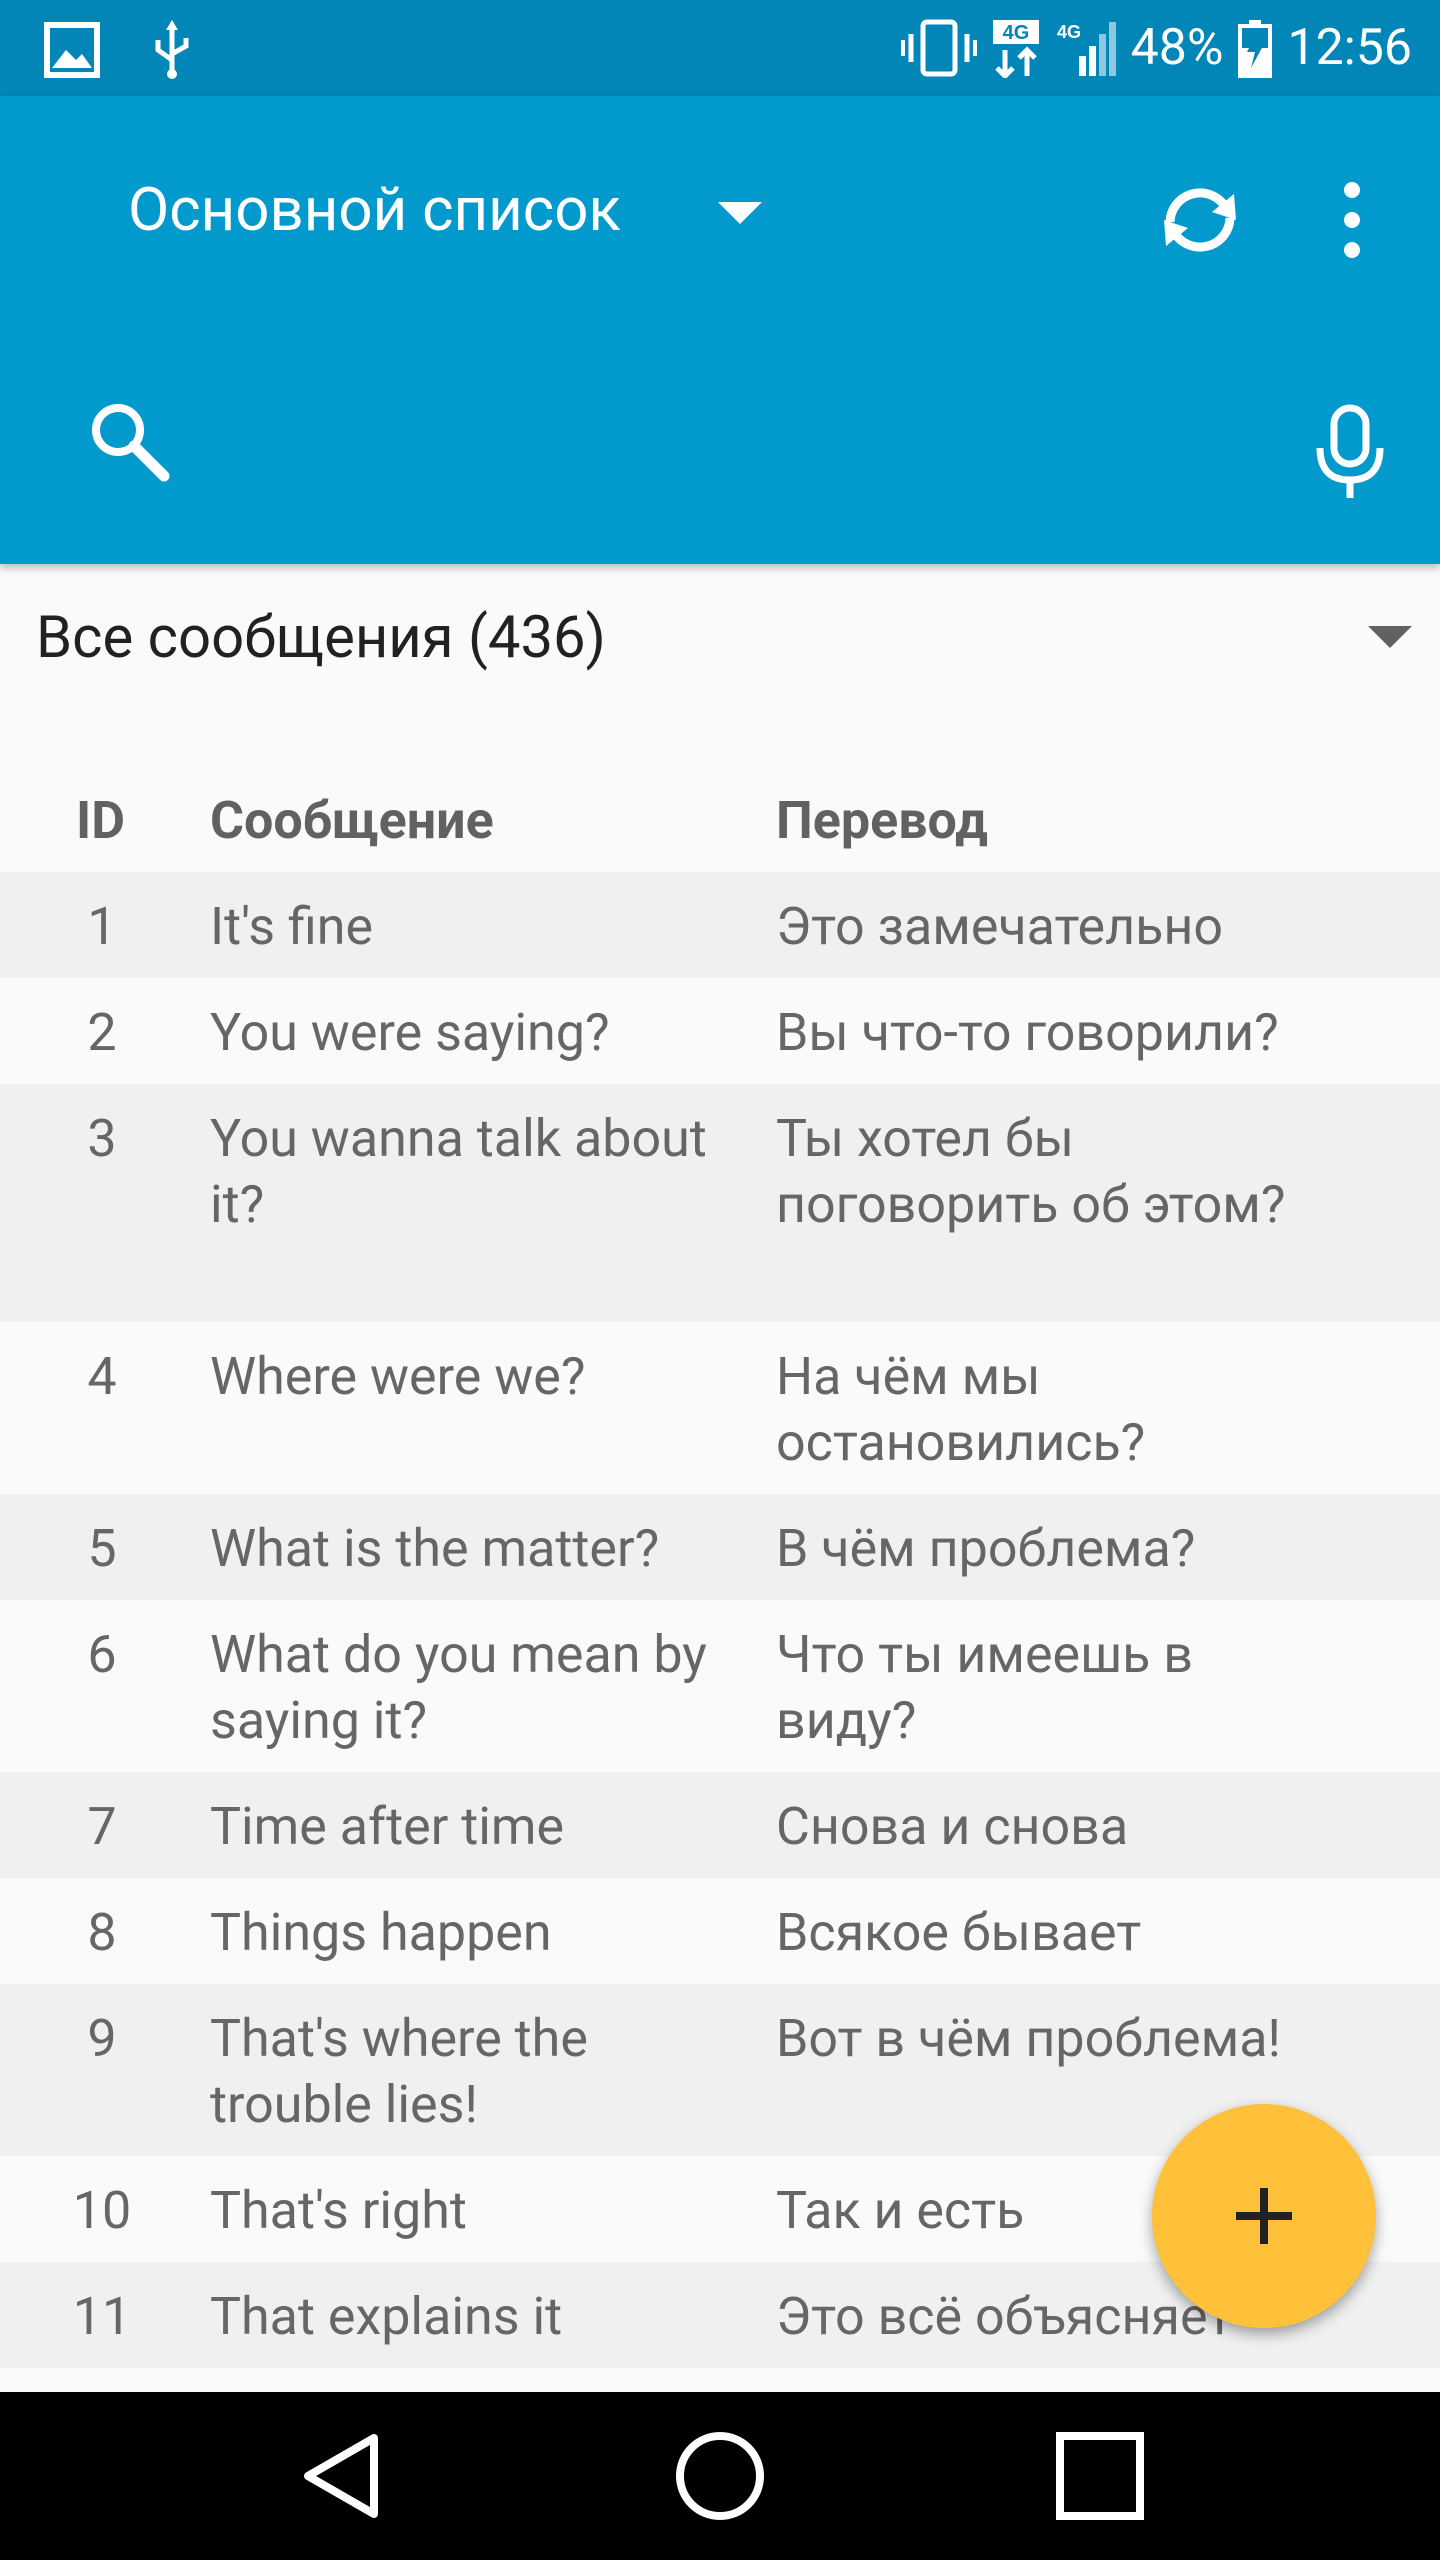 The height and width of the screenshot is (2560, 1440). Describe the element at coordinates (1350, 454) in the screenshot. I see `microphone-icon` at that location.